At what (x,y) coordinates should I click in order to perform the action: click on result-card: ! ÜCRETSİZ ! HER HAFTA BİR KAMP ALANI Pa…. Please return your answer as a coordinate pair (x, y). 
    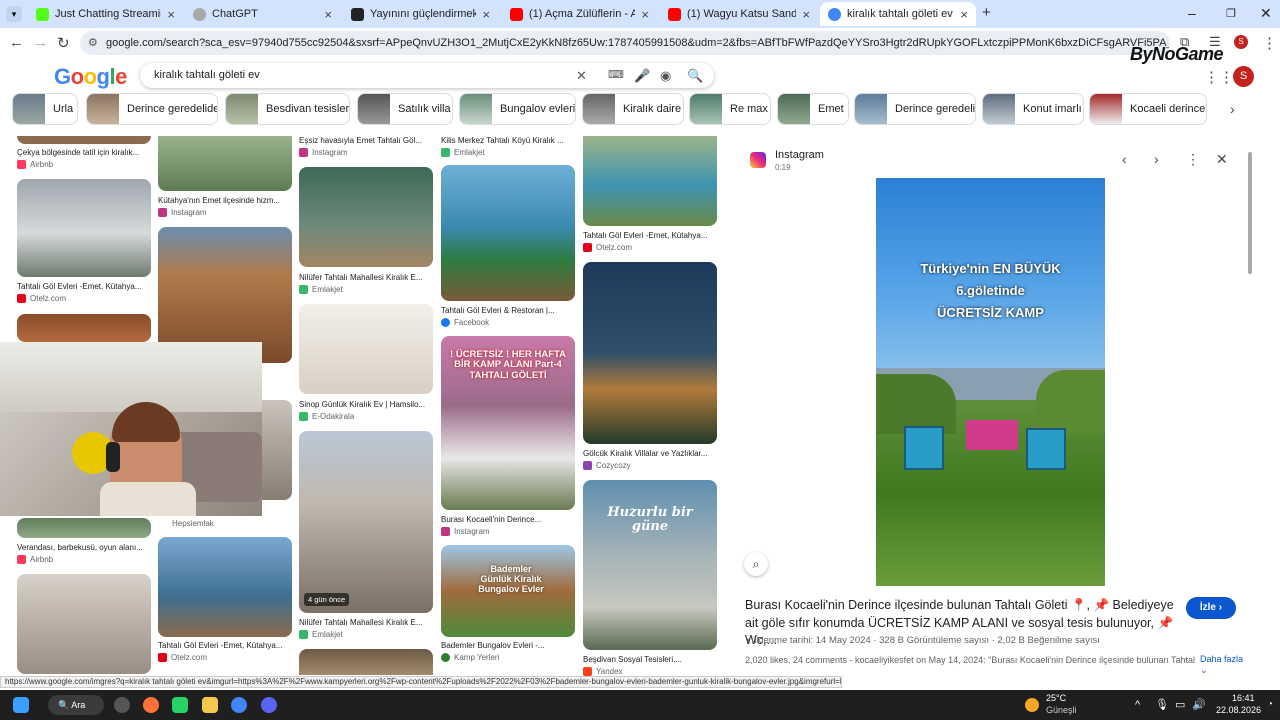
    Looking at the image, I should click on (508, 437).